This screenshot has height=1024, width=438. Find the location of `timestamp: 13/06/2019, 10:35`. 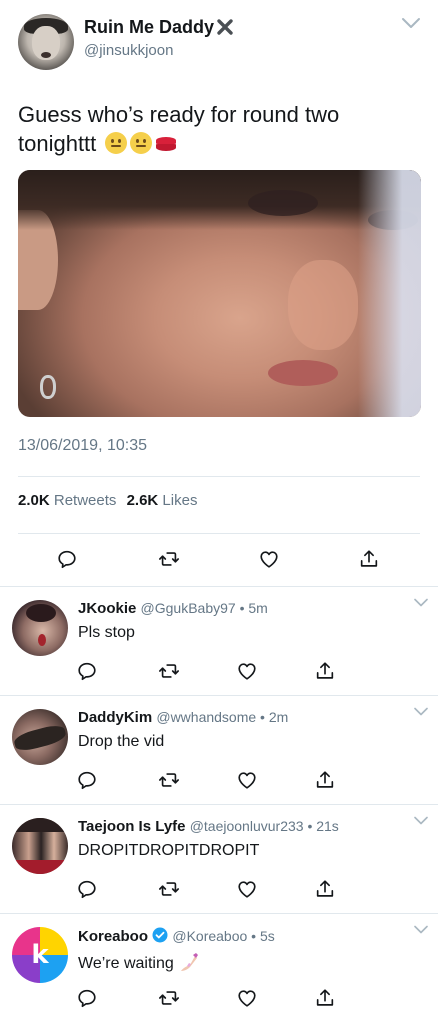

timestamp: 13/06/2019, 10:35 is located at coordinates (83, 445).